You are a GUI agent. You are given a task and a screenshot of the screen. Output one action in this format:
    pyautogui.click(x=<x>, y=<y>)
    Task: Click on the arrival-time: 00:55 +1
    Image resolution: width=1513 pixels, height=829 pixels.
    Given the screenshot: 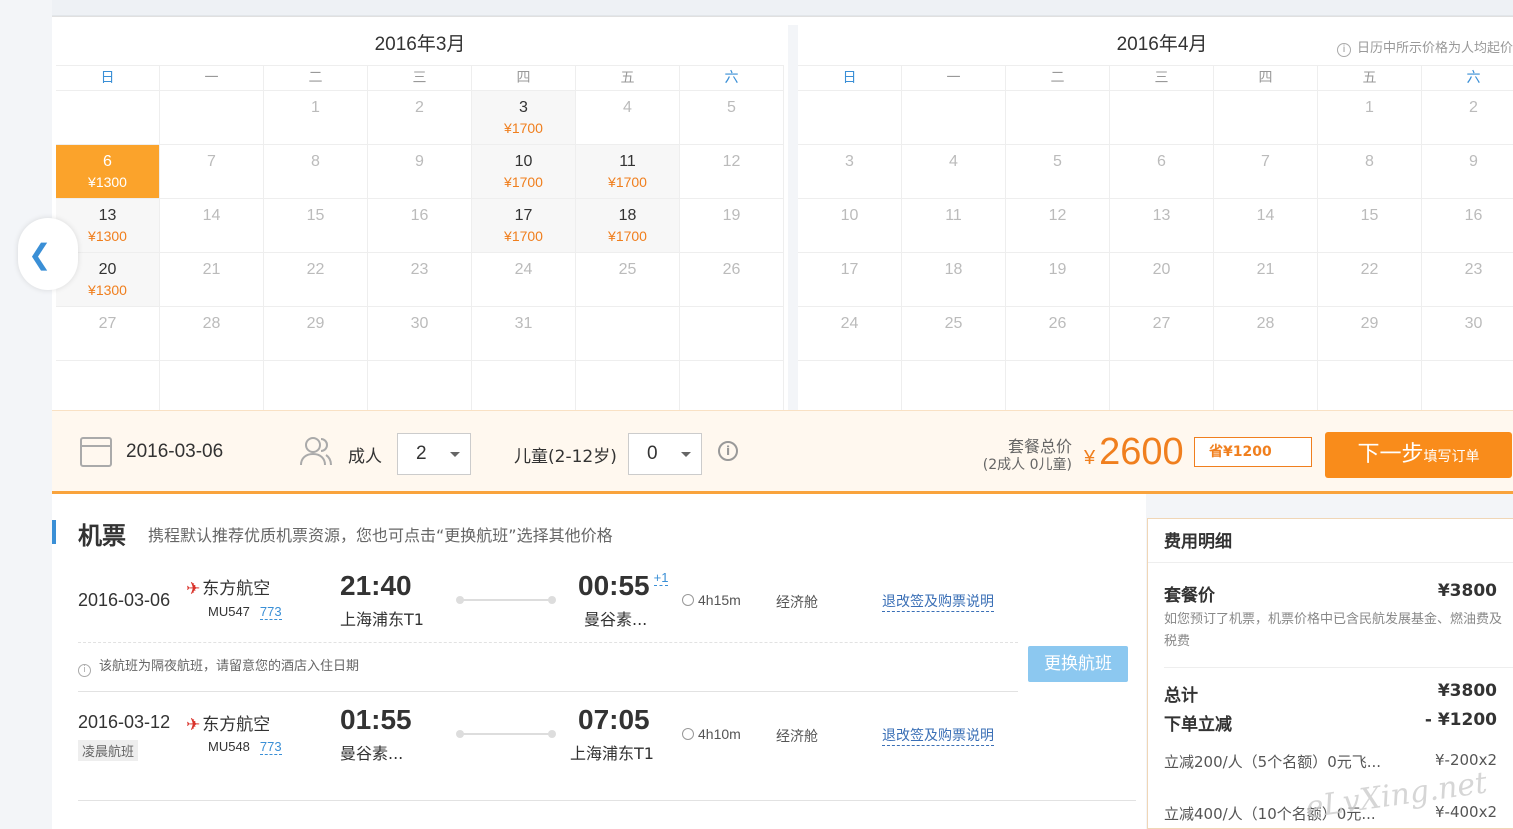 What is the action you would take?
    pyautogui.click(x=623, y=586)
    